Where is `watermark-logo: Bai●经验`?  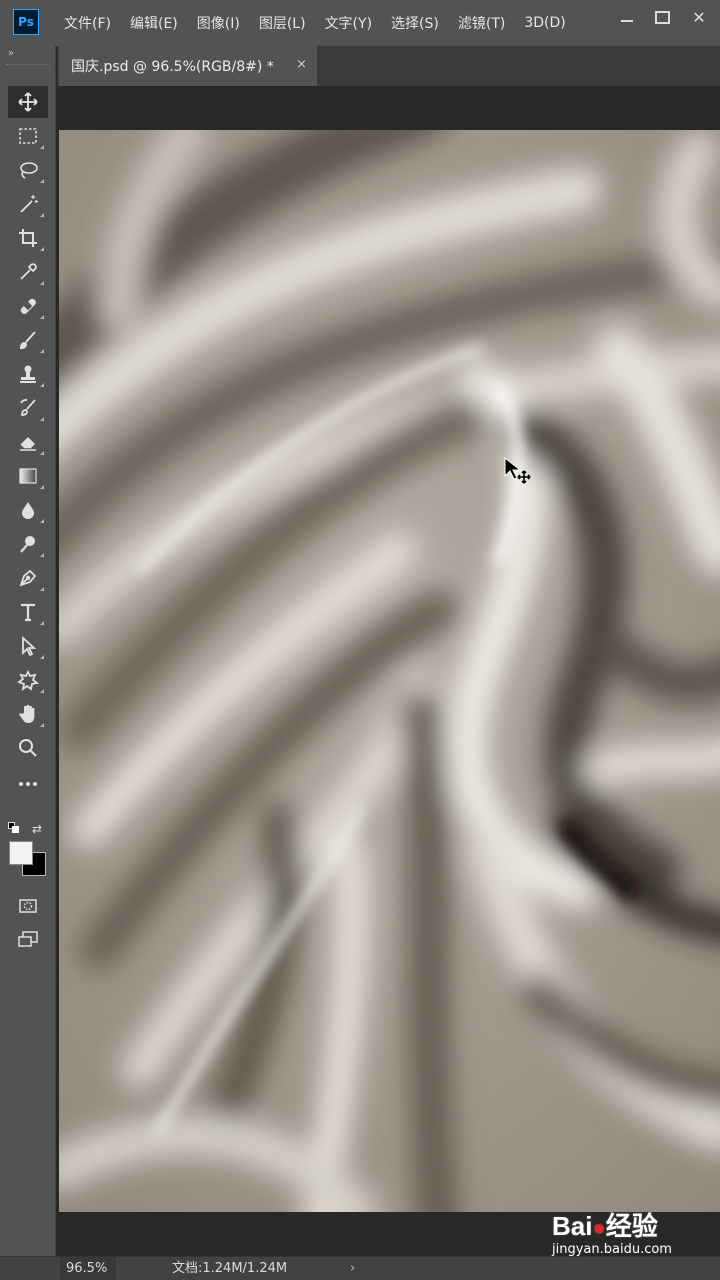
watermark-logo: Bai●经验 is located at coordinates (605, 1224).